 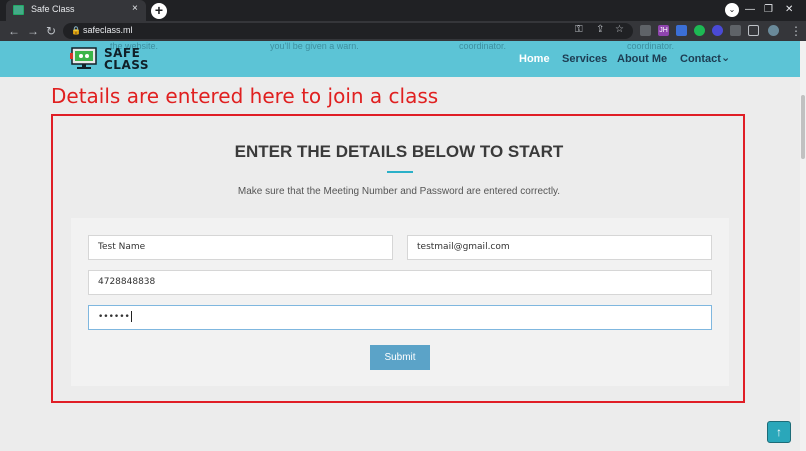 I want to click on monitor-logo-icon, so click(x=85, y=58).